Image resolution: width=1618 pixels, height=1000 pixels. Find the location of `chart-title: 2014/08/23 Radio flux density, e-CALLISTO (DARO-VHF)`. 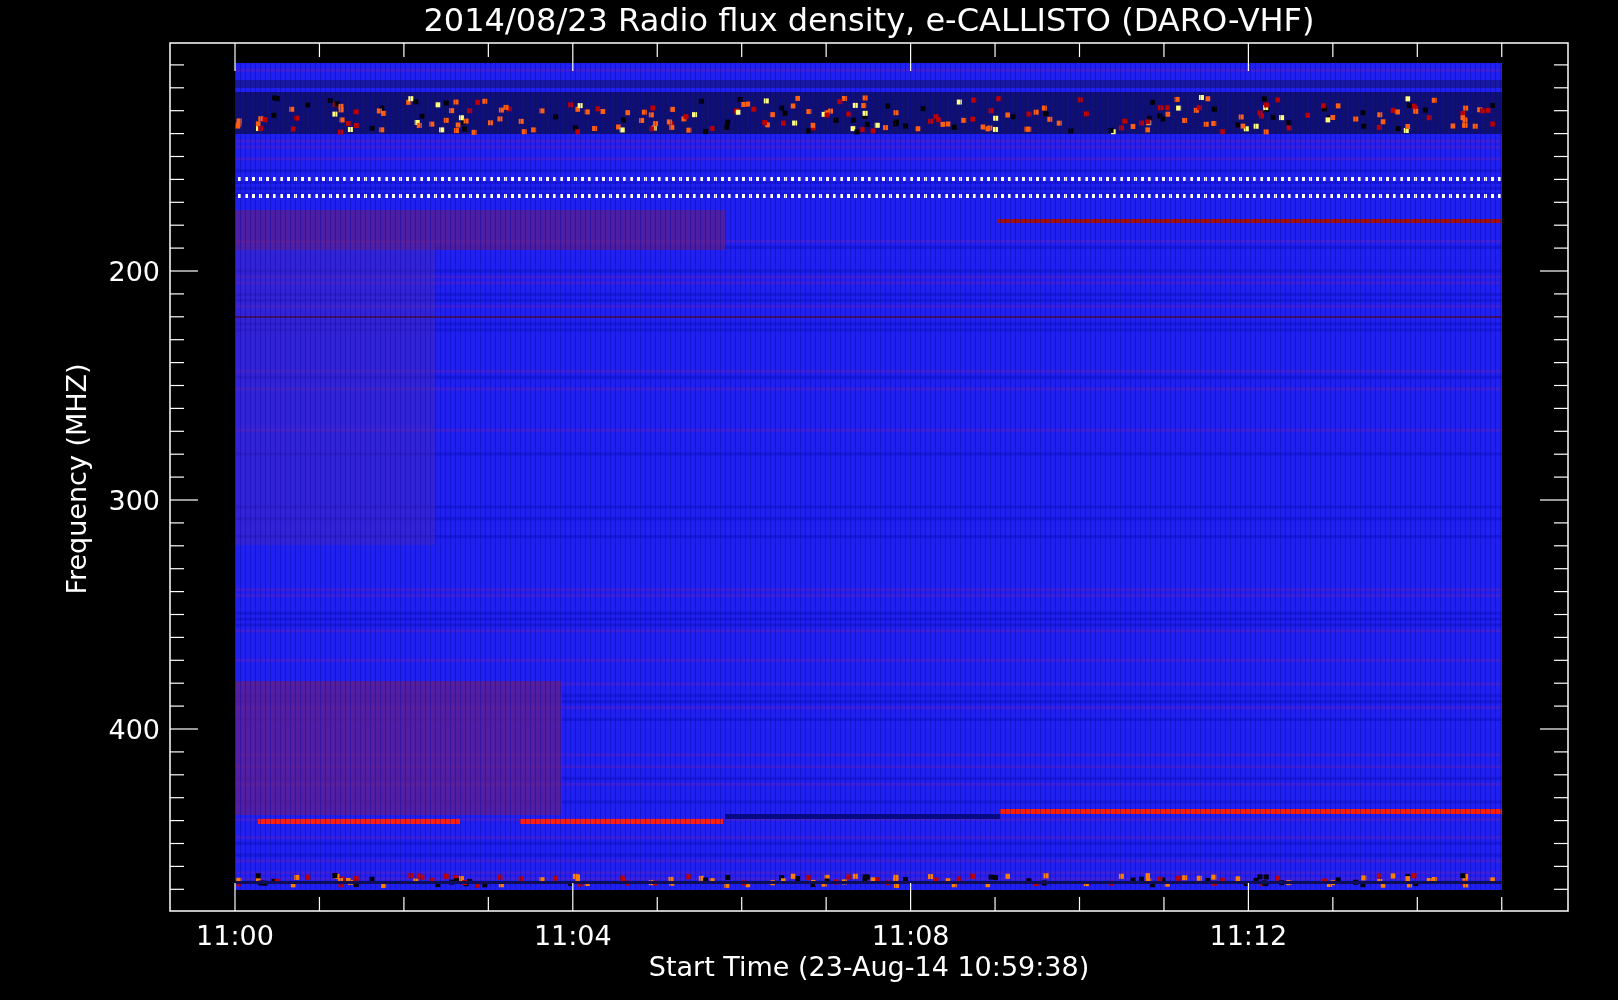

chart-title: 2014/08/23 Radio flux density, e-CALLISTO (DARO-VHF) is located at coordinates (869, 20).